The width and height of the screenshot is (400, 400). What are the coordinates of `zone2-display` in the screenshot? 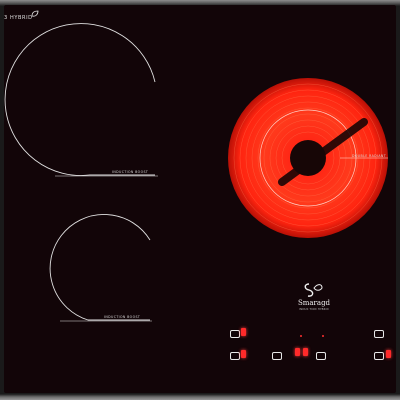 It's located at (243, 354).